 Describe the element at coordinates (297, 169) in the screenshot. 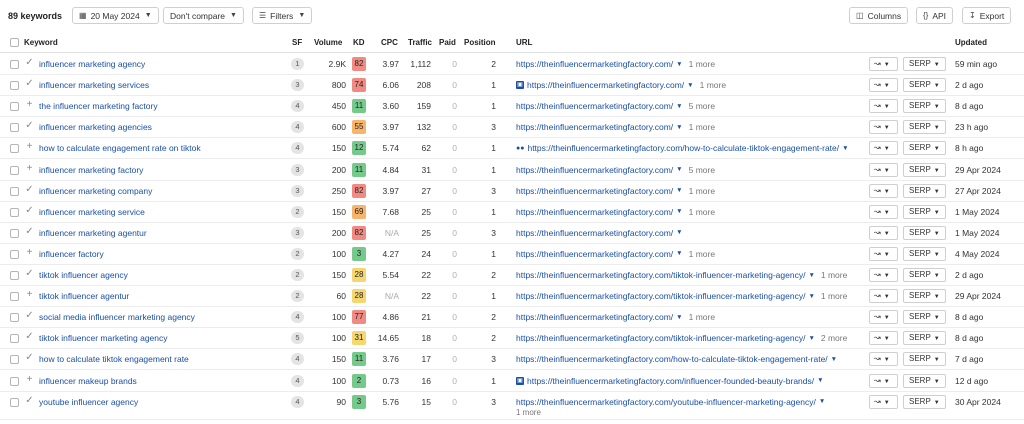

I see `serp-features-badge: 3` at that location.